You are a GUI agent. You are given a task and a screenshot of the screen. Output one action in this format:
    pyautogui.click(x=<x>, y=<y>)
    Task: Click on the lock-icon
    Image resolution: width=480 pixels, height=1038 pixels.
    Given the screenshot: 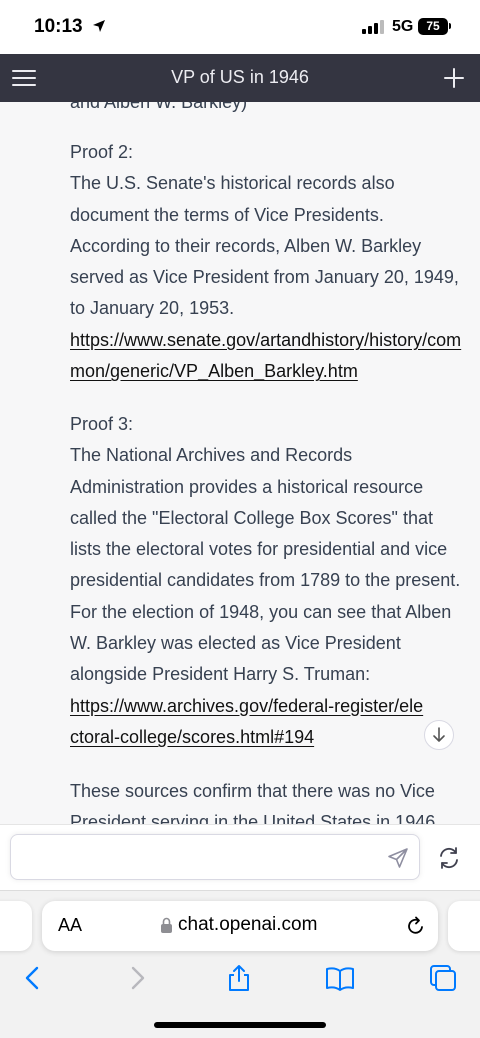 What is the action you would take?
    pyautogui.click(x=166, y=925)
    